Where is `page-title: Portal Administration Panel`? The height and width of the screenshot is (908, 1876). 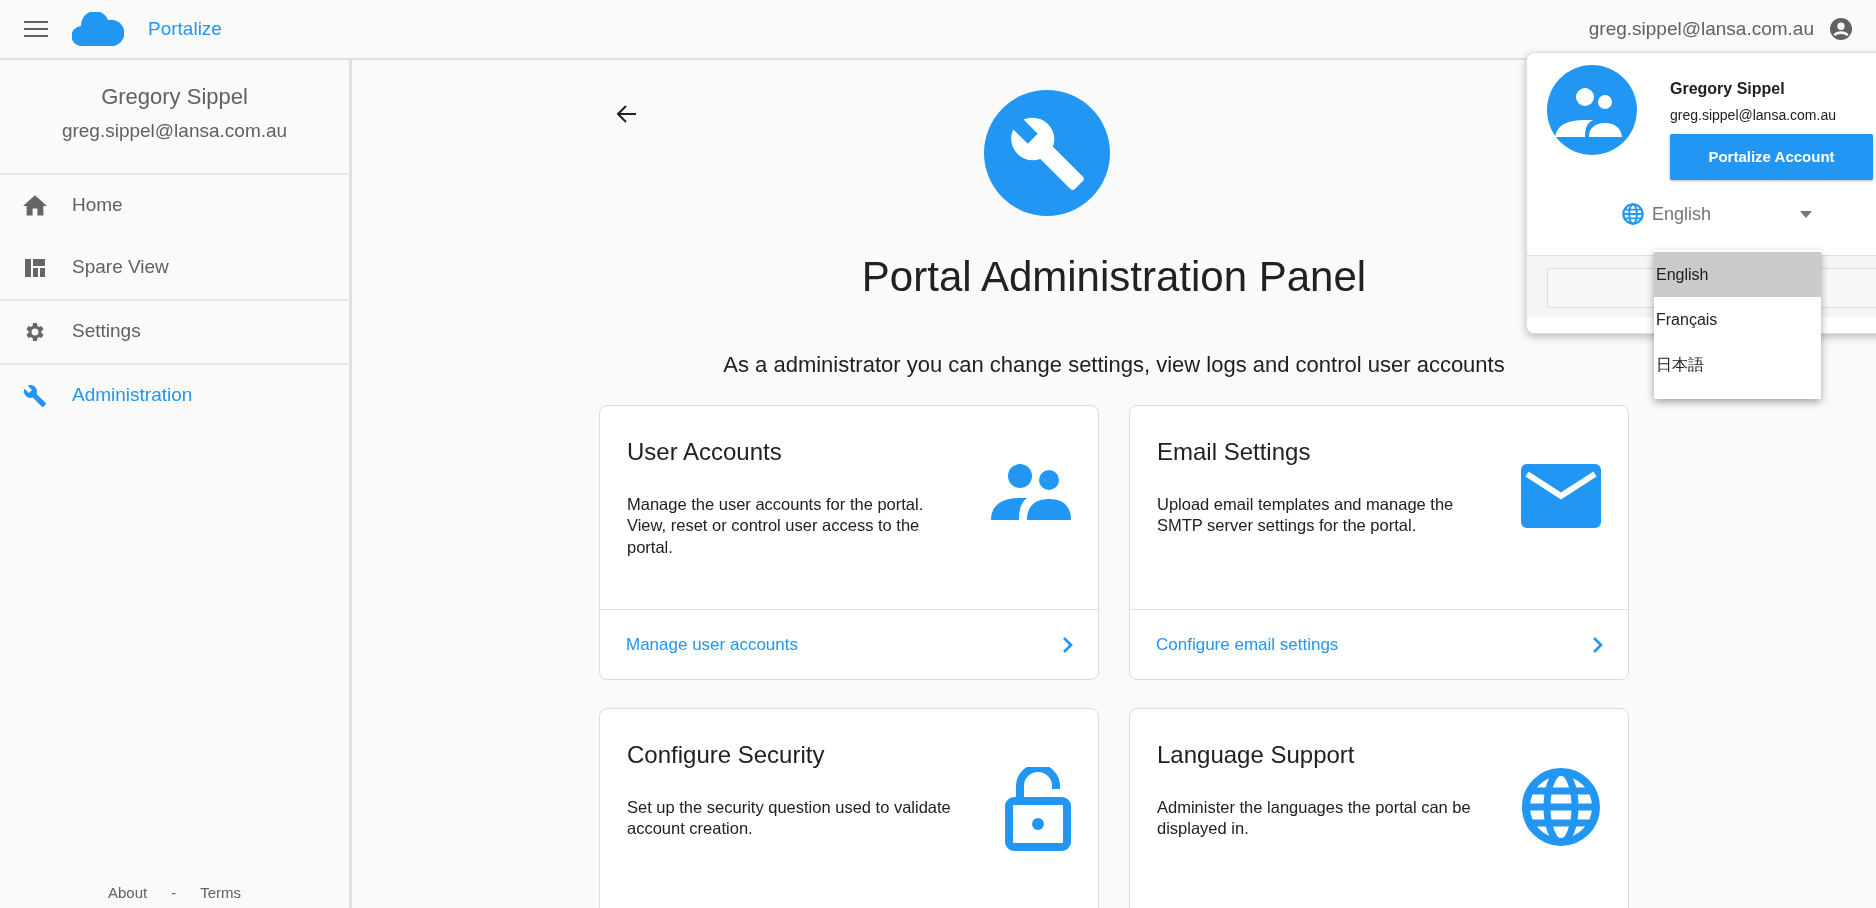
page-title: Portal Administration Panel is located at coordinates (1114, 277).